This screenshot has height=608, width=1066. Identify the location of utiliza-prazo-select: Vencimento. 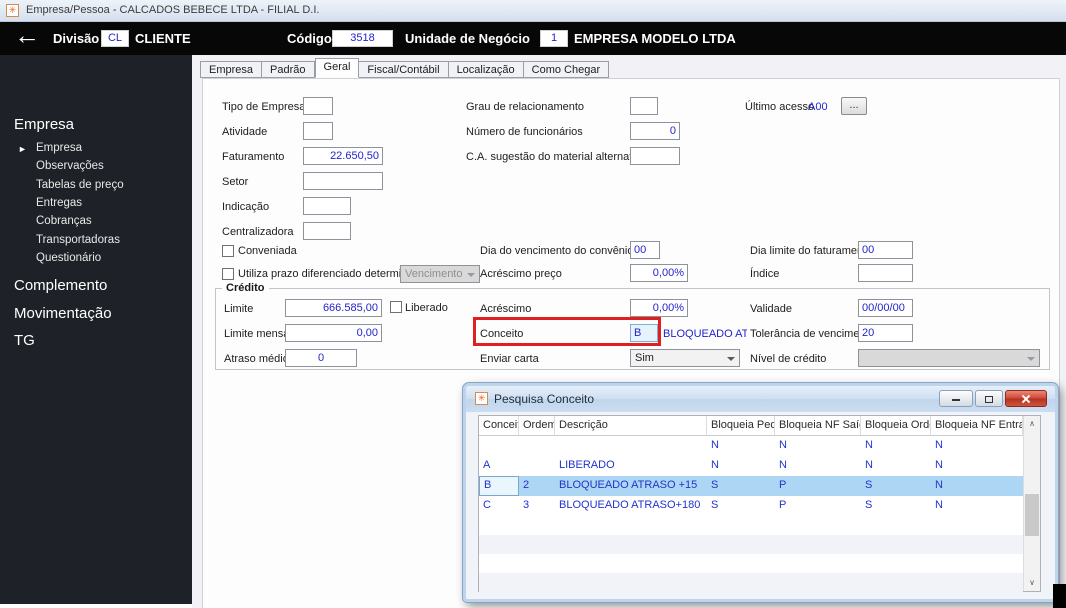
(440, 274).